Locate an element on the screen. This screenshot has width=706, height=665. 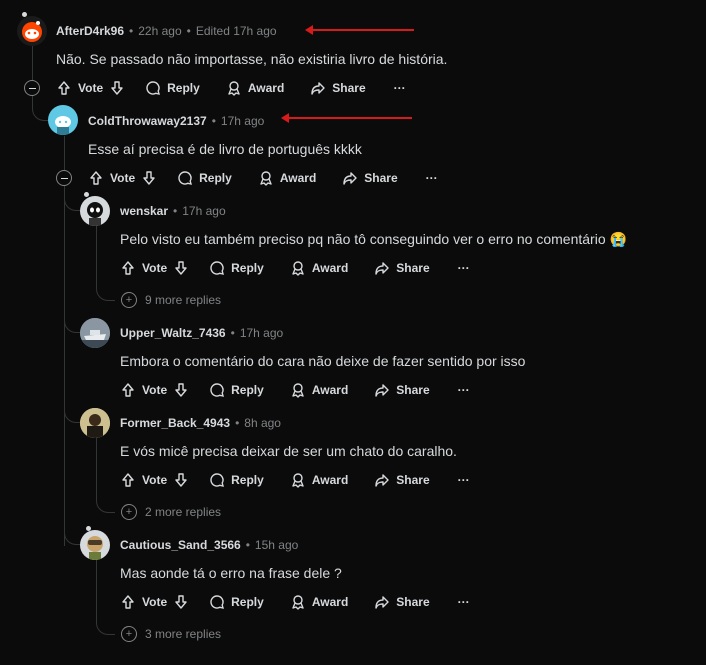
comment-meta: Former_Back_4943 • 8h ago is located at coordinates (200, 423).